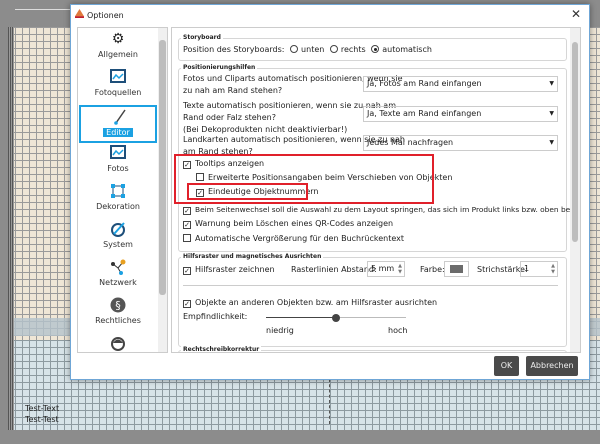 The width and height of the screenshot is (600, 444). Describe the element at coordinates (118, 191) in the screenshot. I see `frame-icon` at that location.